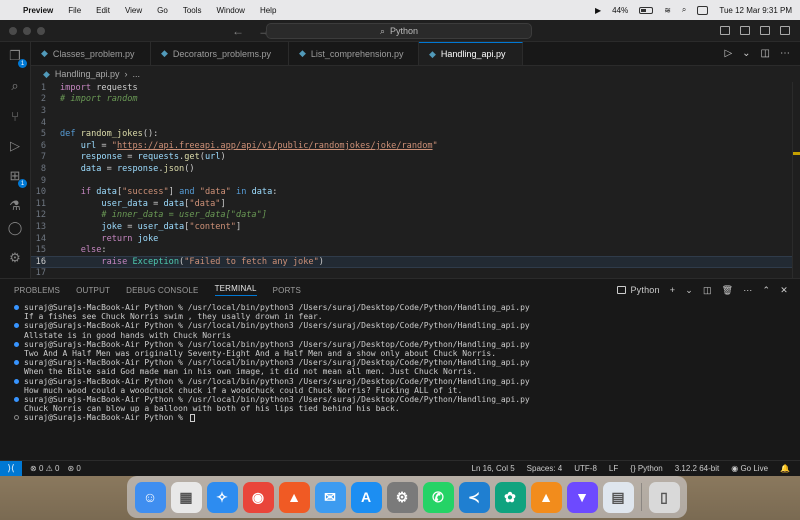 Image resolution: width=800 pixels, height=520 pixels. Describe the element at coordinates (38, 10) in the screenshot. I see `app-menu: Preview` at that location.